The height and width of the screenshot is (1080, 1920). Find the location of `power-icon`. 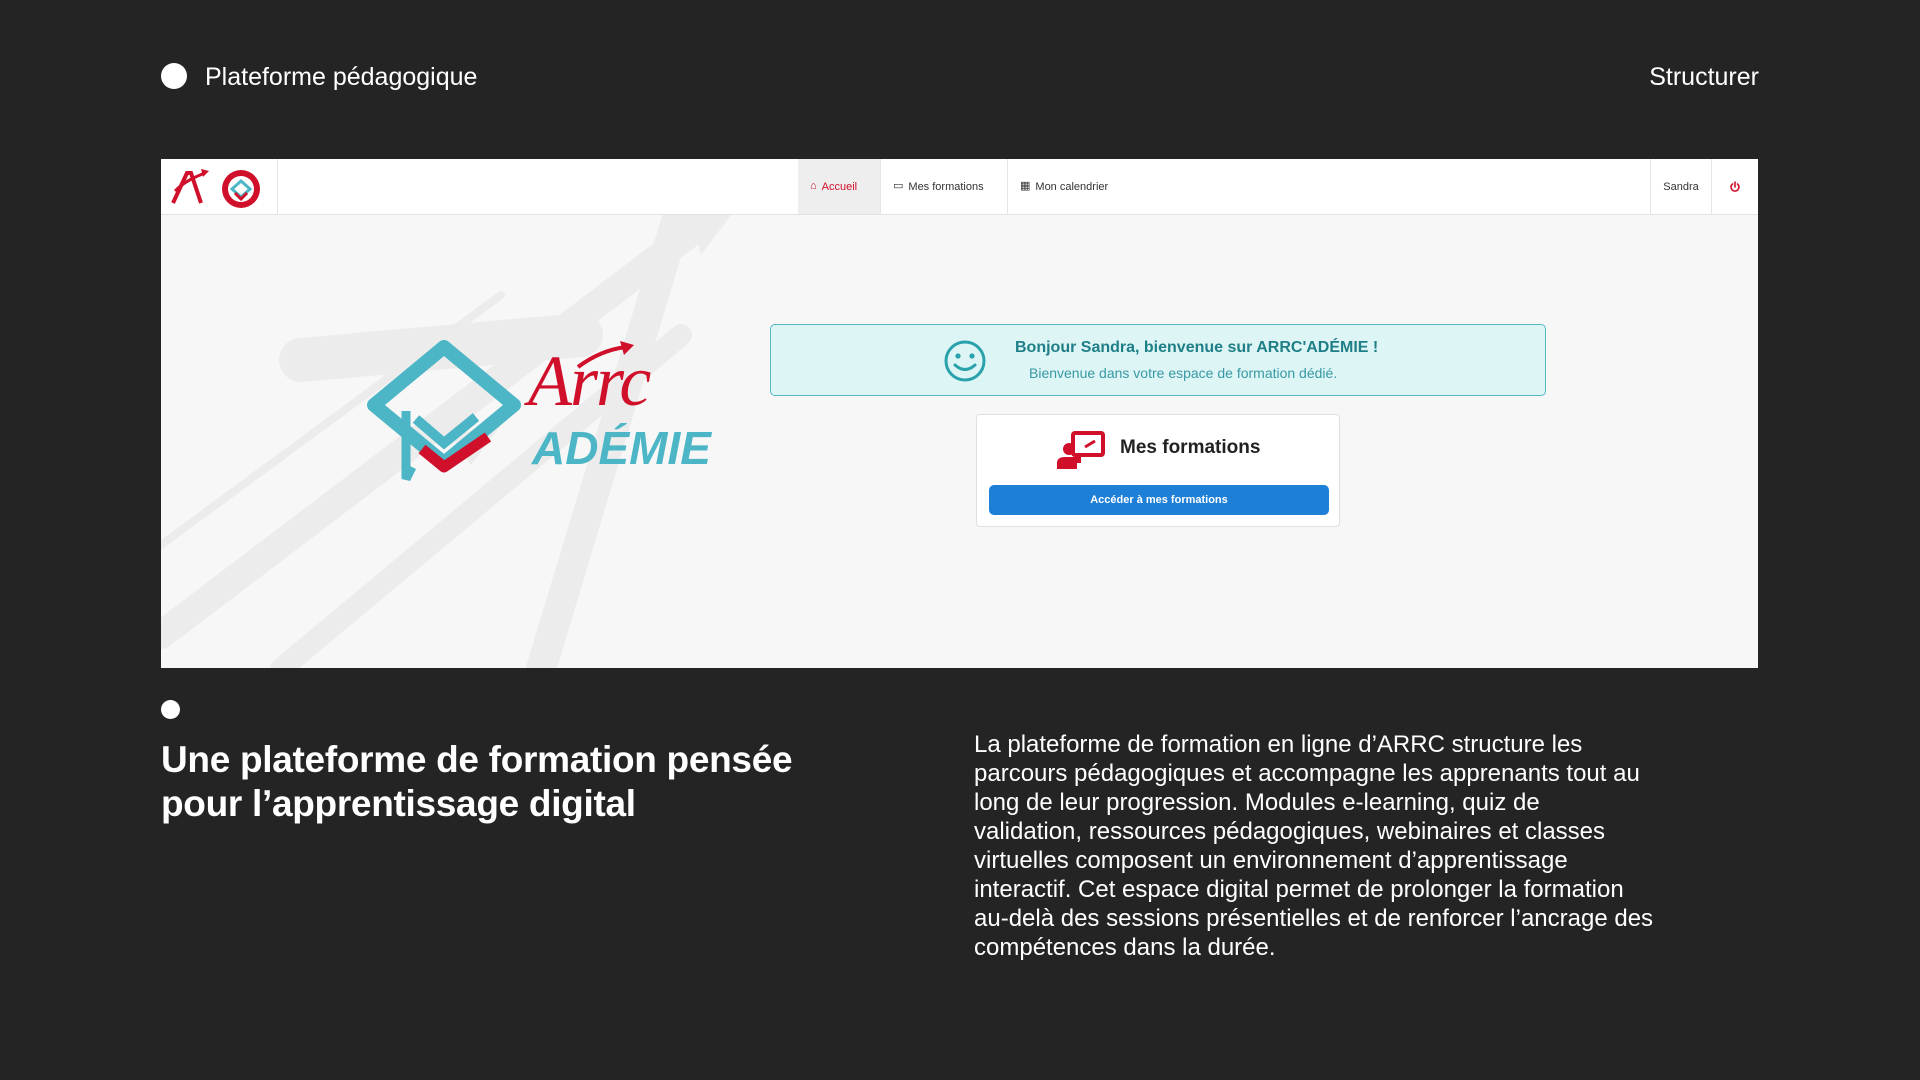

power-icon is located at coordinates (1735, 186).